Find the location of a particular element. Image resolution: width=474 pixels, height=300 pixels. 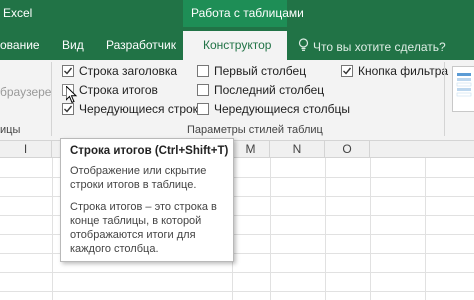

column-letter: M is located at coordinates (250, 149).